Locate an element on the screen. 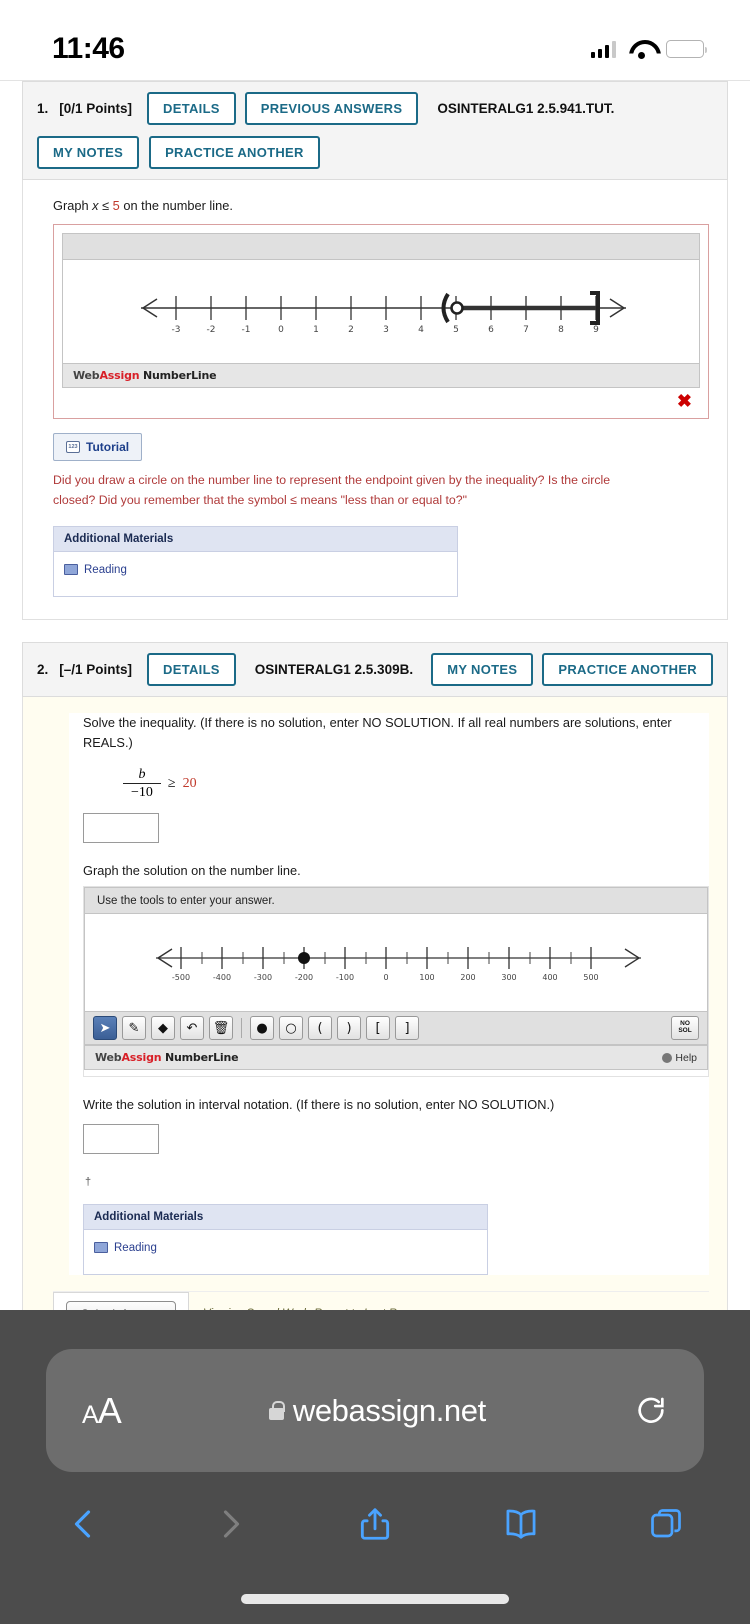  inequality-answer-input is located at coordinates (121, 828).